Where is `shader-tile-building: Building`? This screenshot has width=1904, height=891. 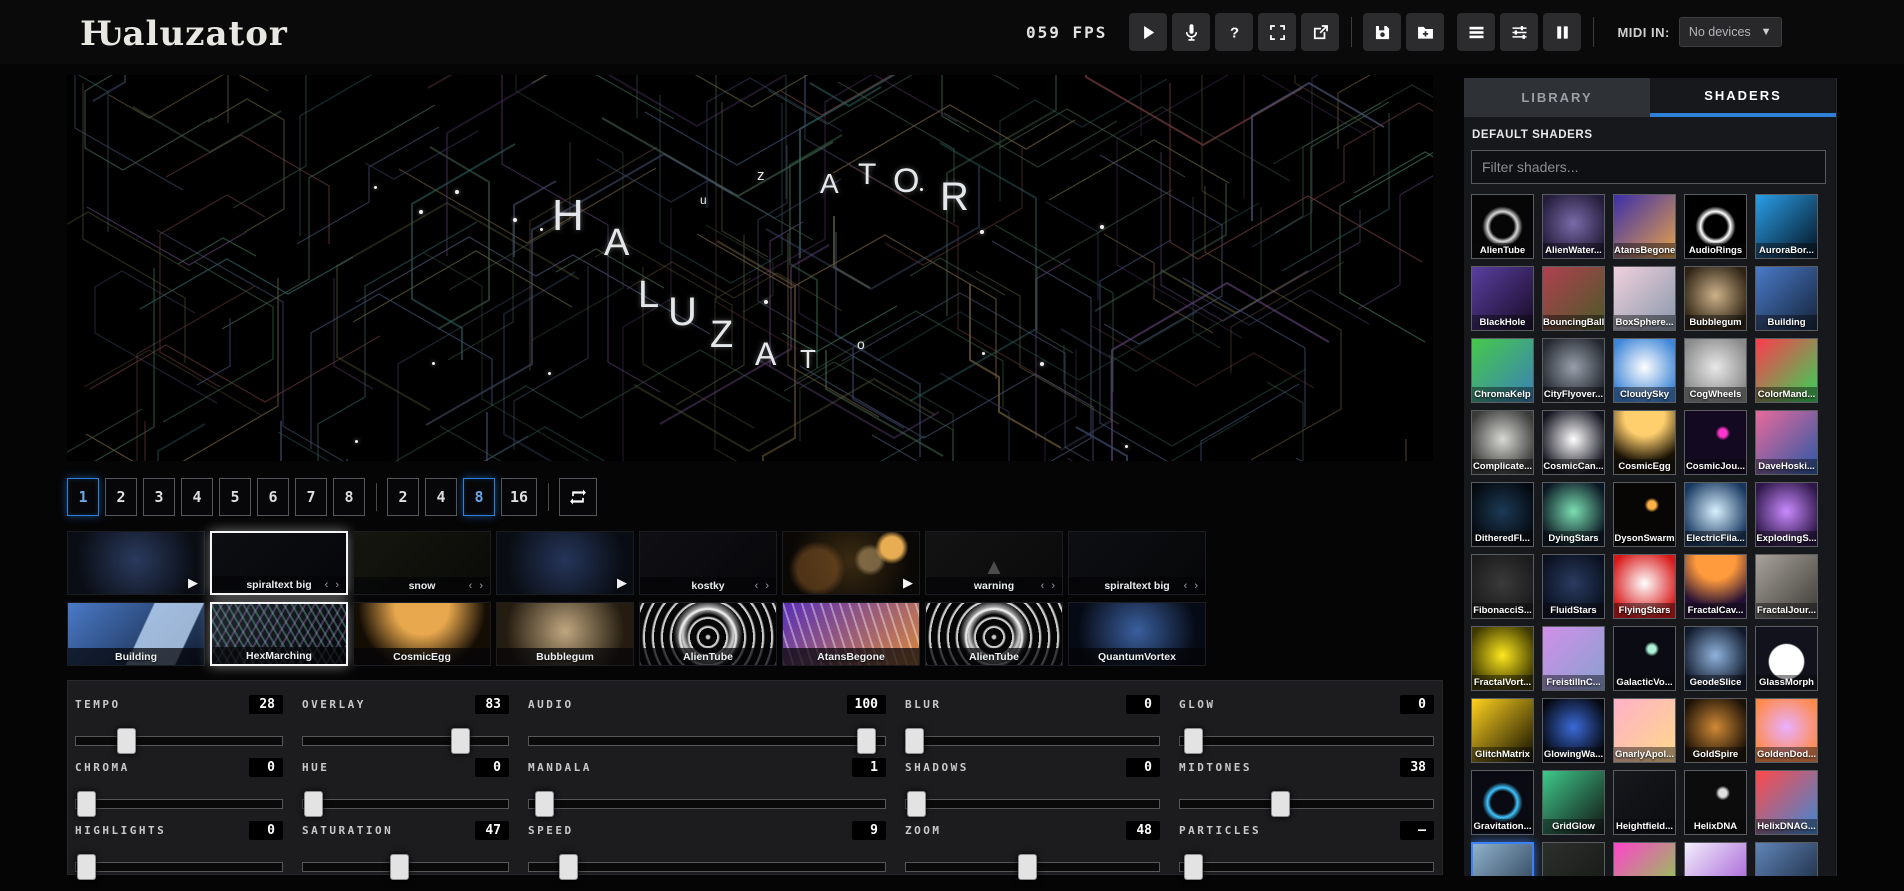
shader-tile-building: Building is located at coordinates (1786, 298).